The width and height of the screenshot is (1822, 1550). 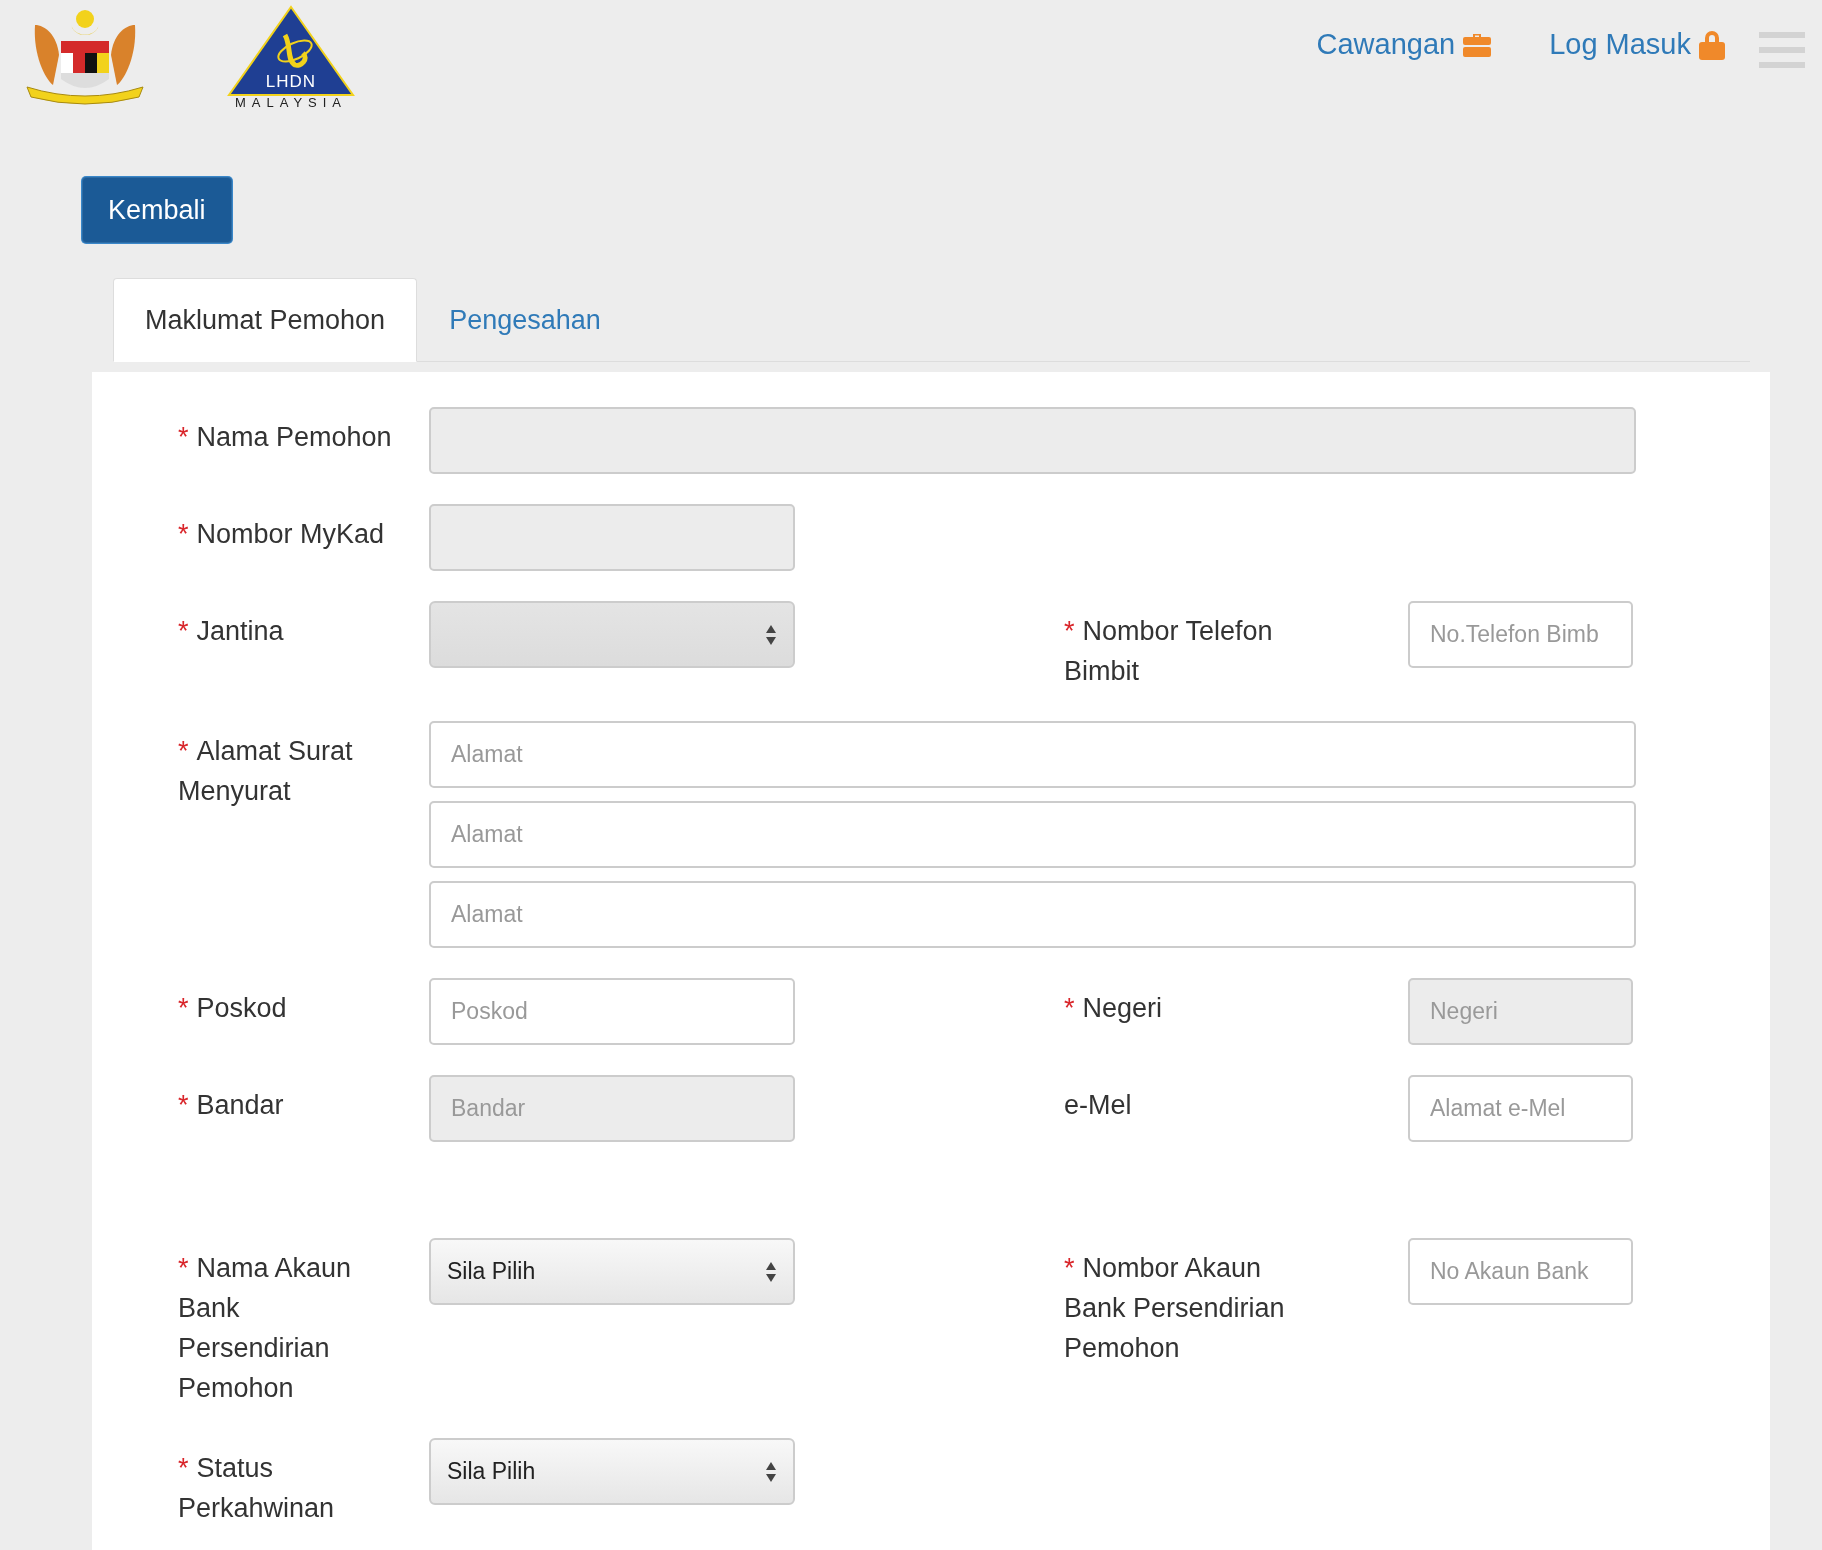 I want to click on field-label: e-Mel, so click(x=1098, y=1105).